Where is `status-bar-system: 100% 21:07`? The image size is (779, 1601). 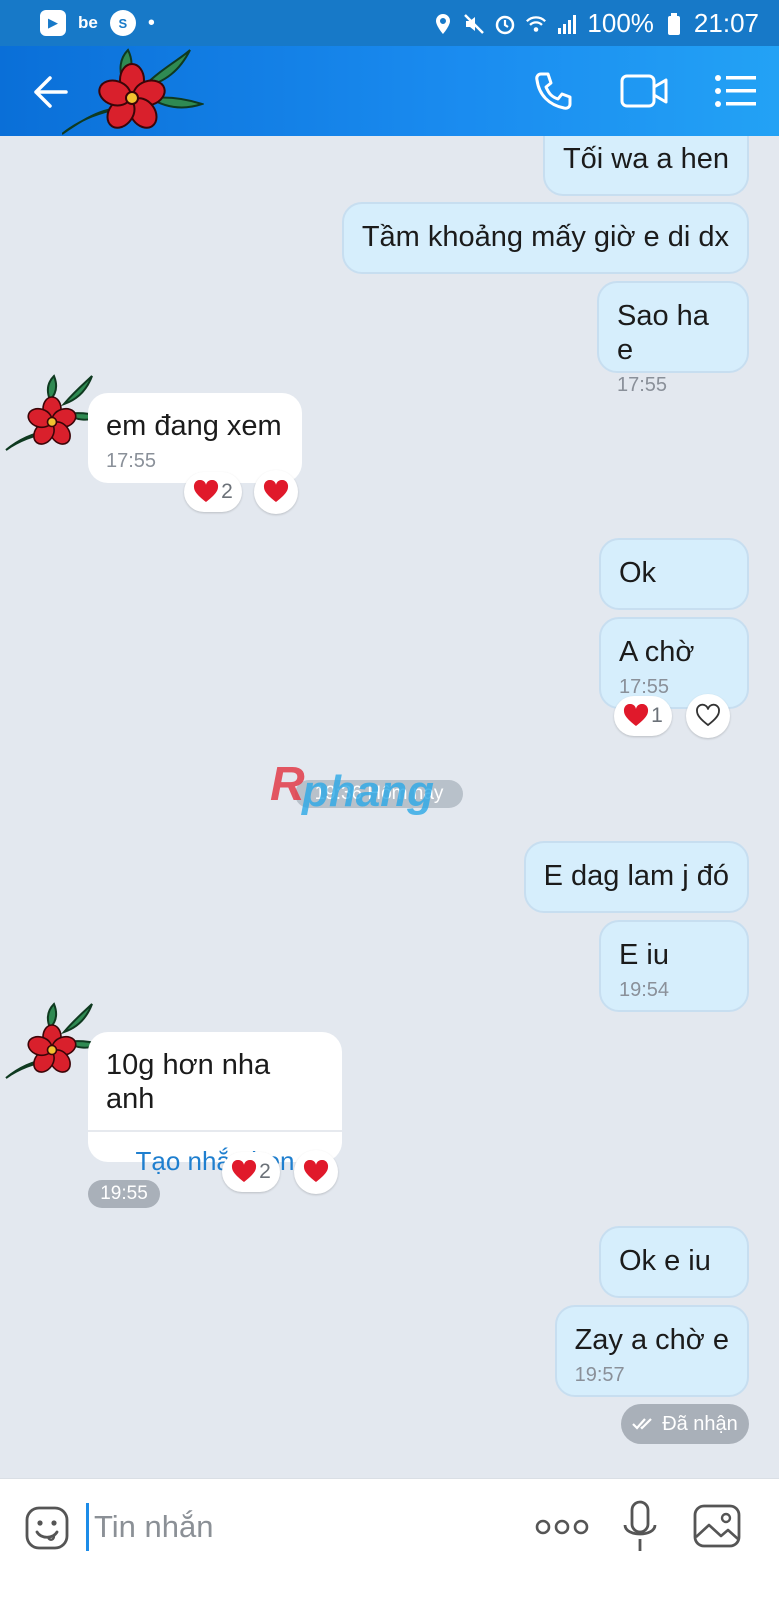
status-bar-system: 100% 21:07 is located at coordinates (595, 23).